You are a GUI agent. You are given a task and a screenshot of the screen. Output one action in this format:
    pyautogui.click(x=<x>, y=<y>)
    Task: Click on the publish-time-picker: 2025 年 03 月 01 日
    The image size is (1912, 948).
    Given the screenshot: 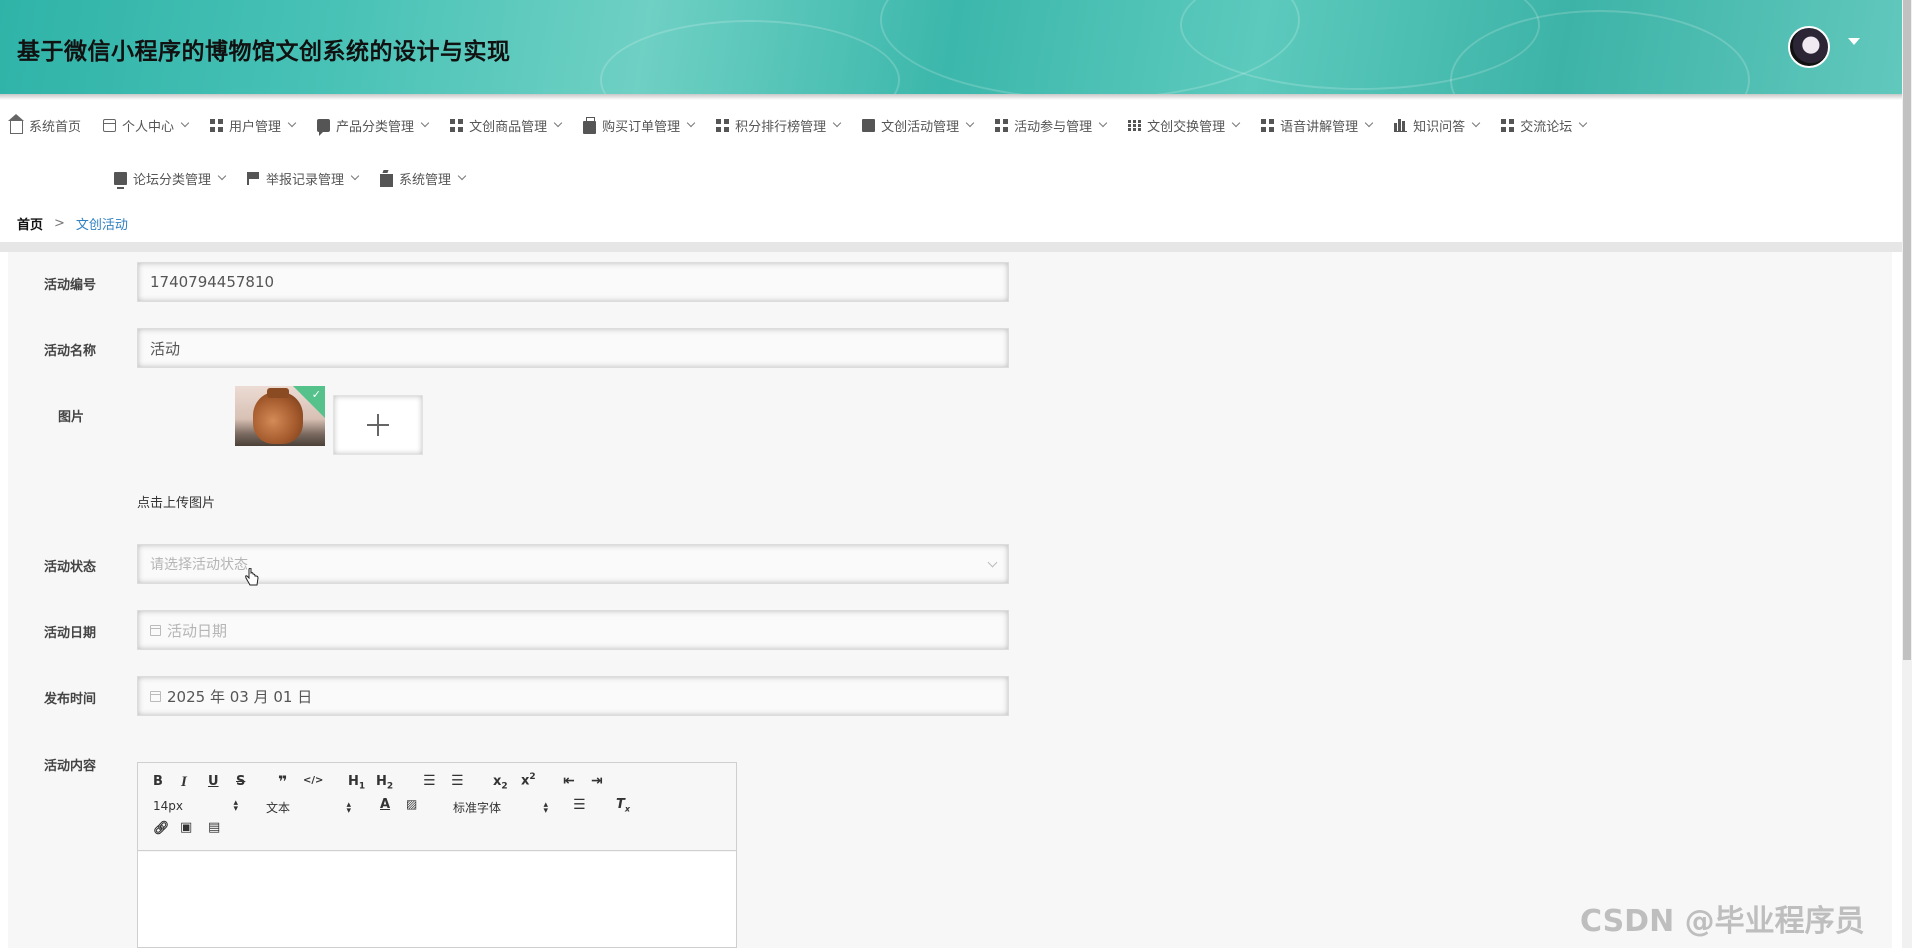 What is the action you would take?
    pyautogui.click(x=573, y=696)
    